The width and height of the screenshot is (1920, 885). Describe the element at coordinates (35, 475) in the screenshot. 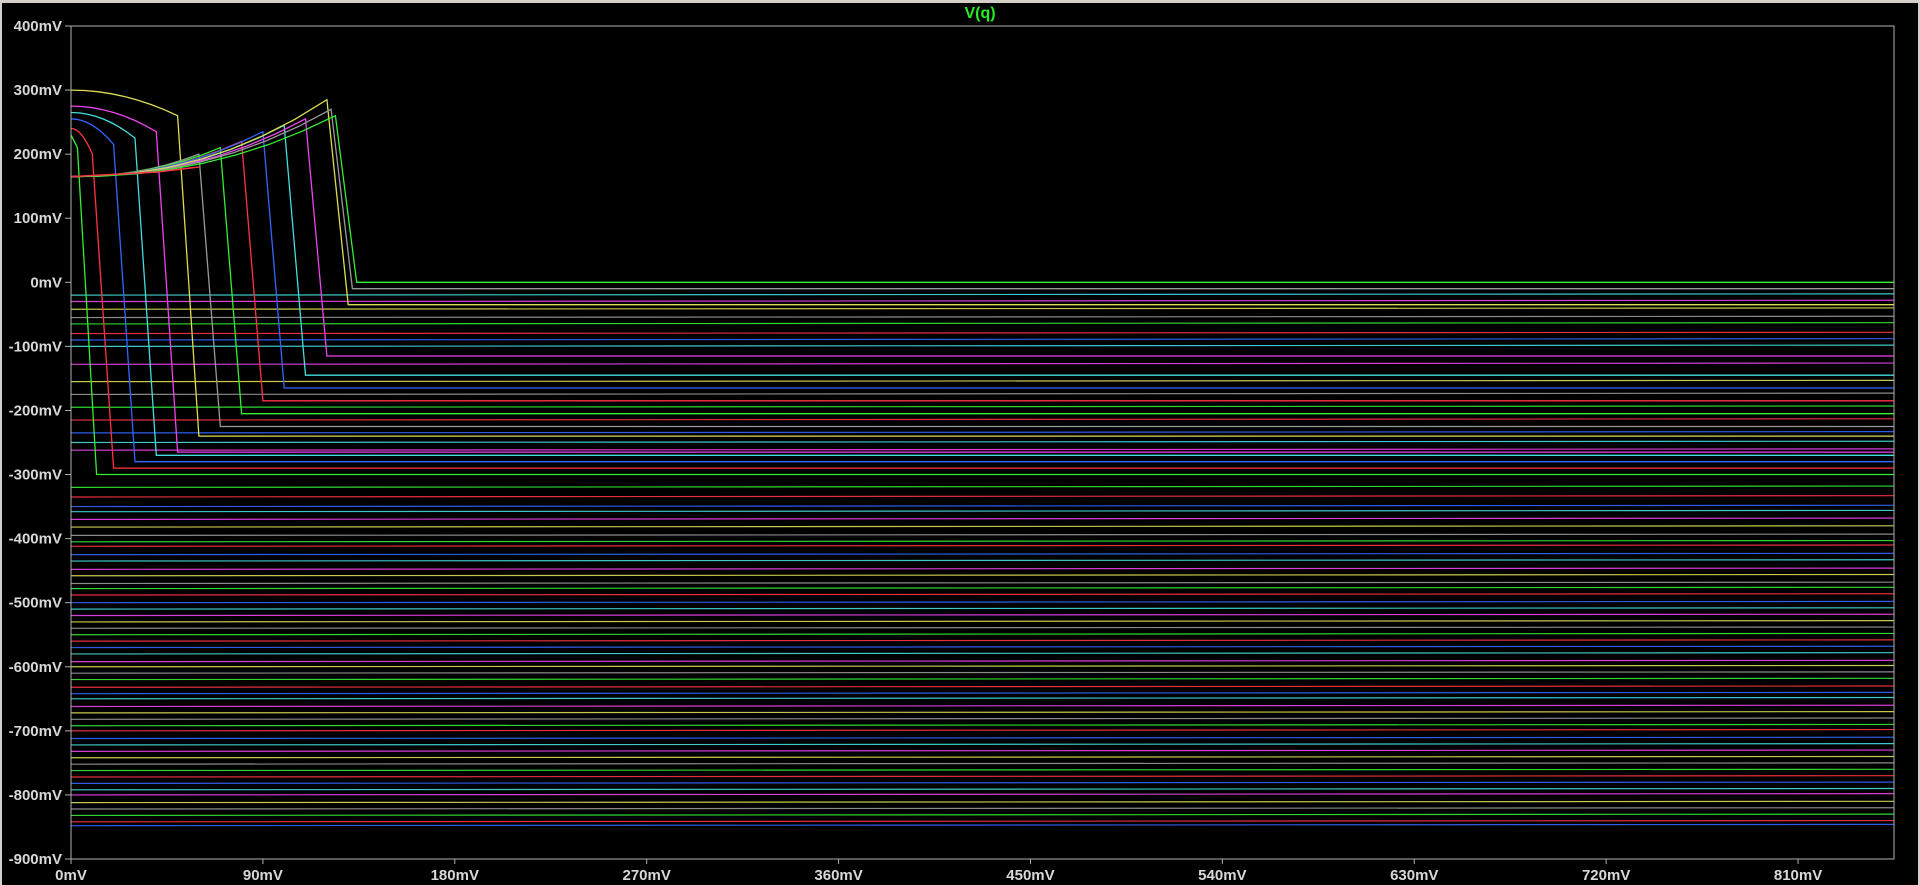

I see `y-tick-label: -300mV` at that location.